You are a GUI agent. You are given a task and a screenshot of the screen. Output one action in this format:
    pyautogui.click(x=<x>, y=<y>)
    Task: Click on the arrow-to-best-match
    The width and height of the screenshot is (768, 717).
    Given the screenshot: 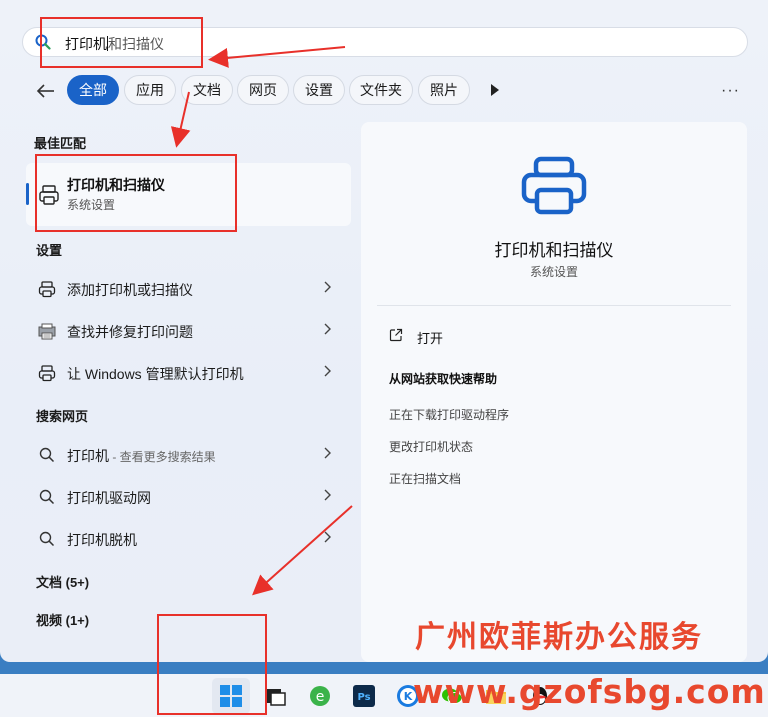 What is the action you would take?
    pyautogui.click(x=180, y=119)
    